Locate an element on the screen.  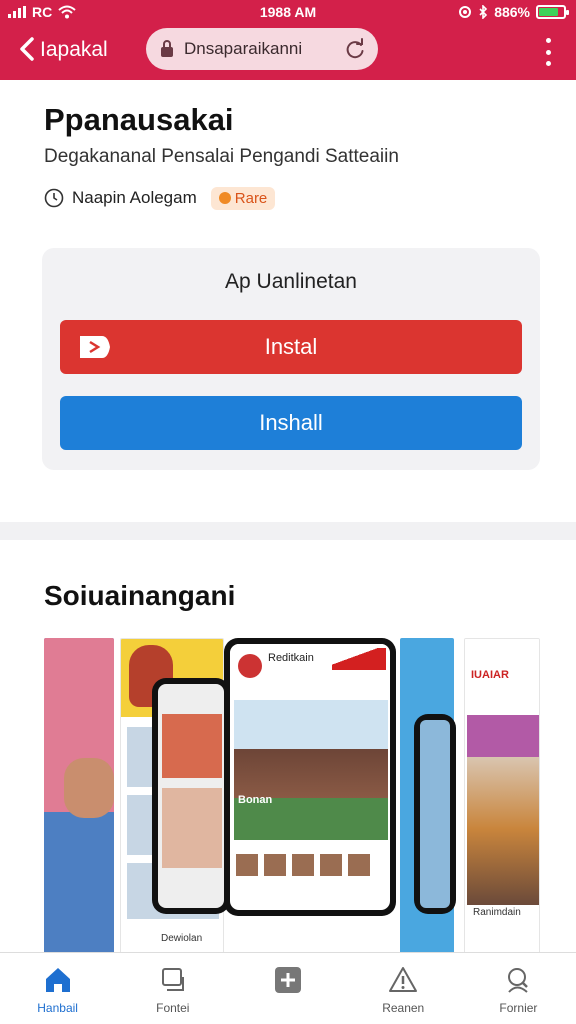
battery-fill is located at coordinates (548, 12).